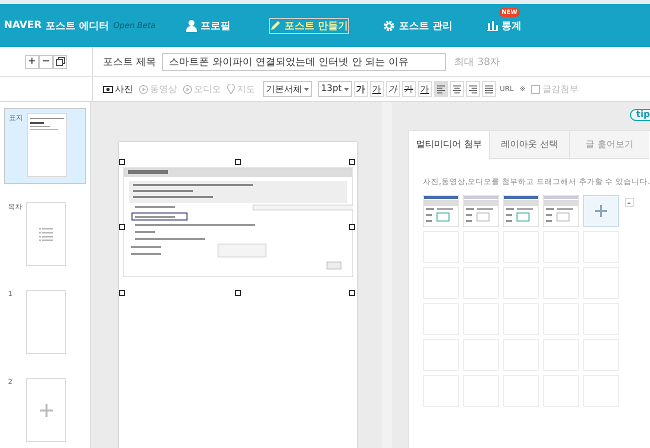 The width and height of the screenshot is (650, 448). What do you see at coordinates (304, 61) in the screenshot?
I see `title-field: 스마트폰 와이파이 연결되었는데 인터넷 안 되는 이유` at bounding box center [304, 61].